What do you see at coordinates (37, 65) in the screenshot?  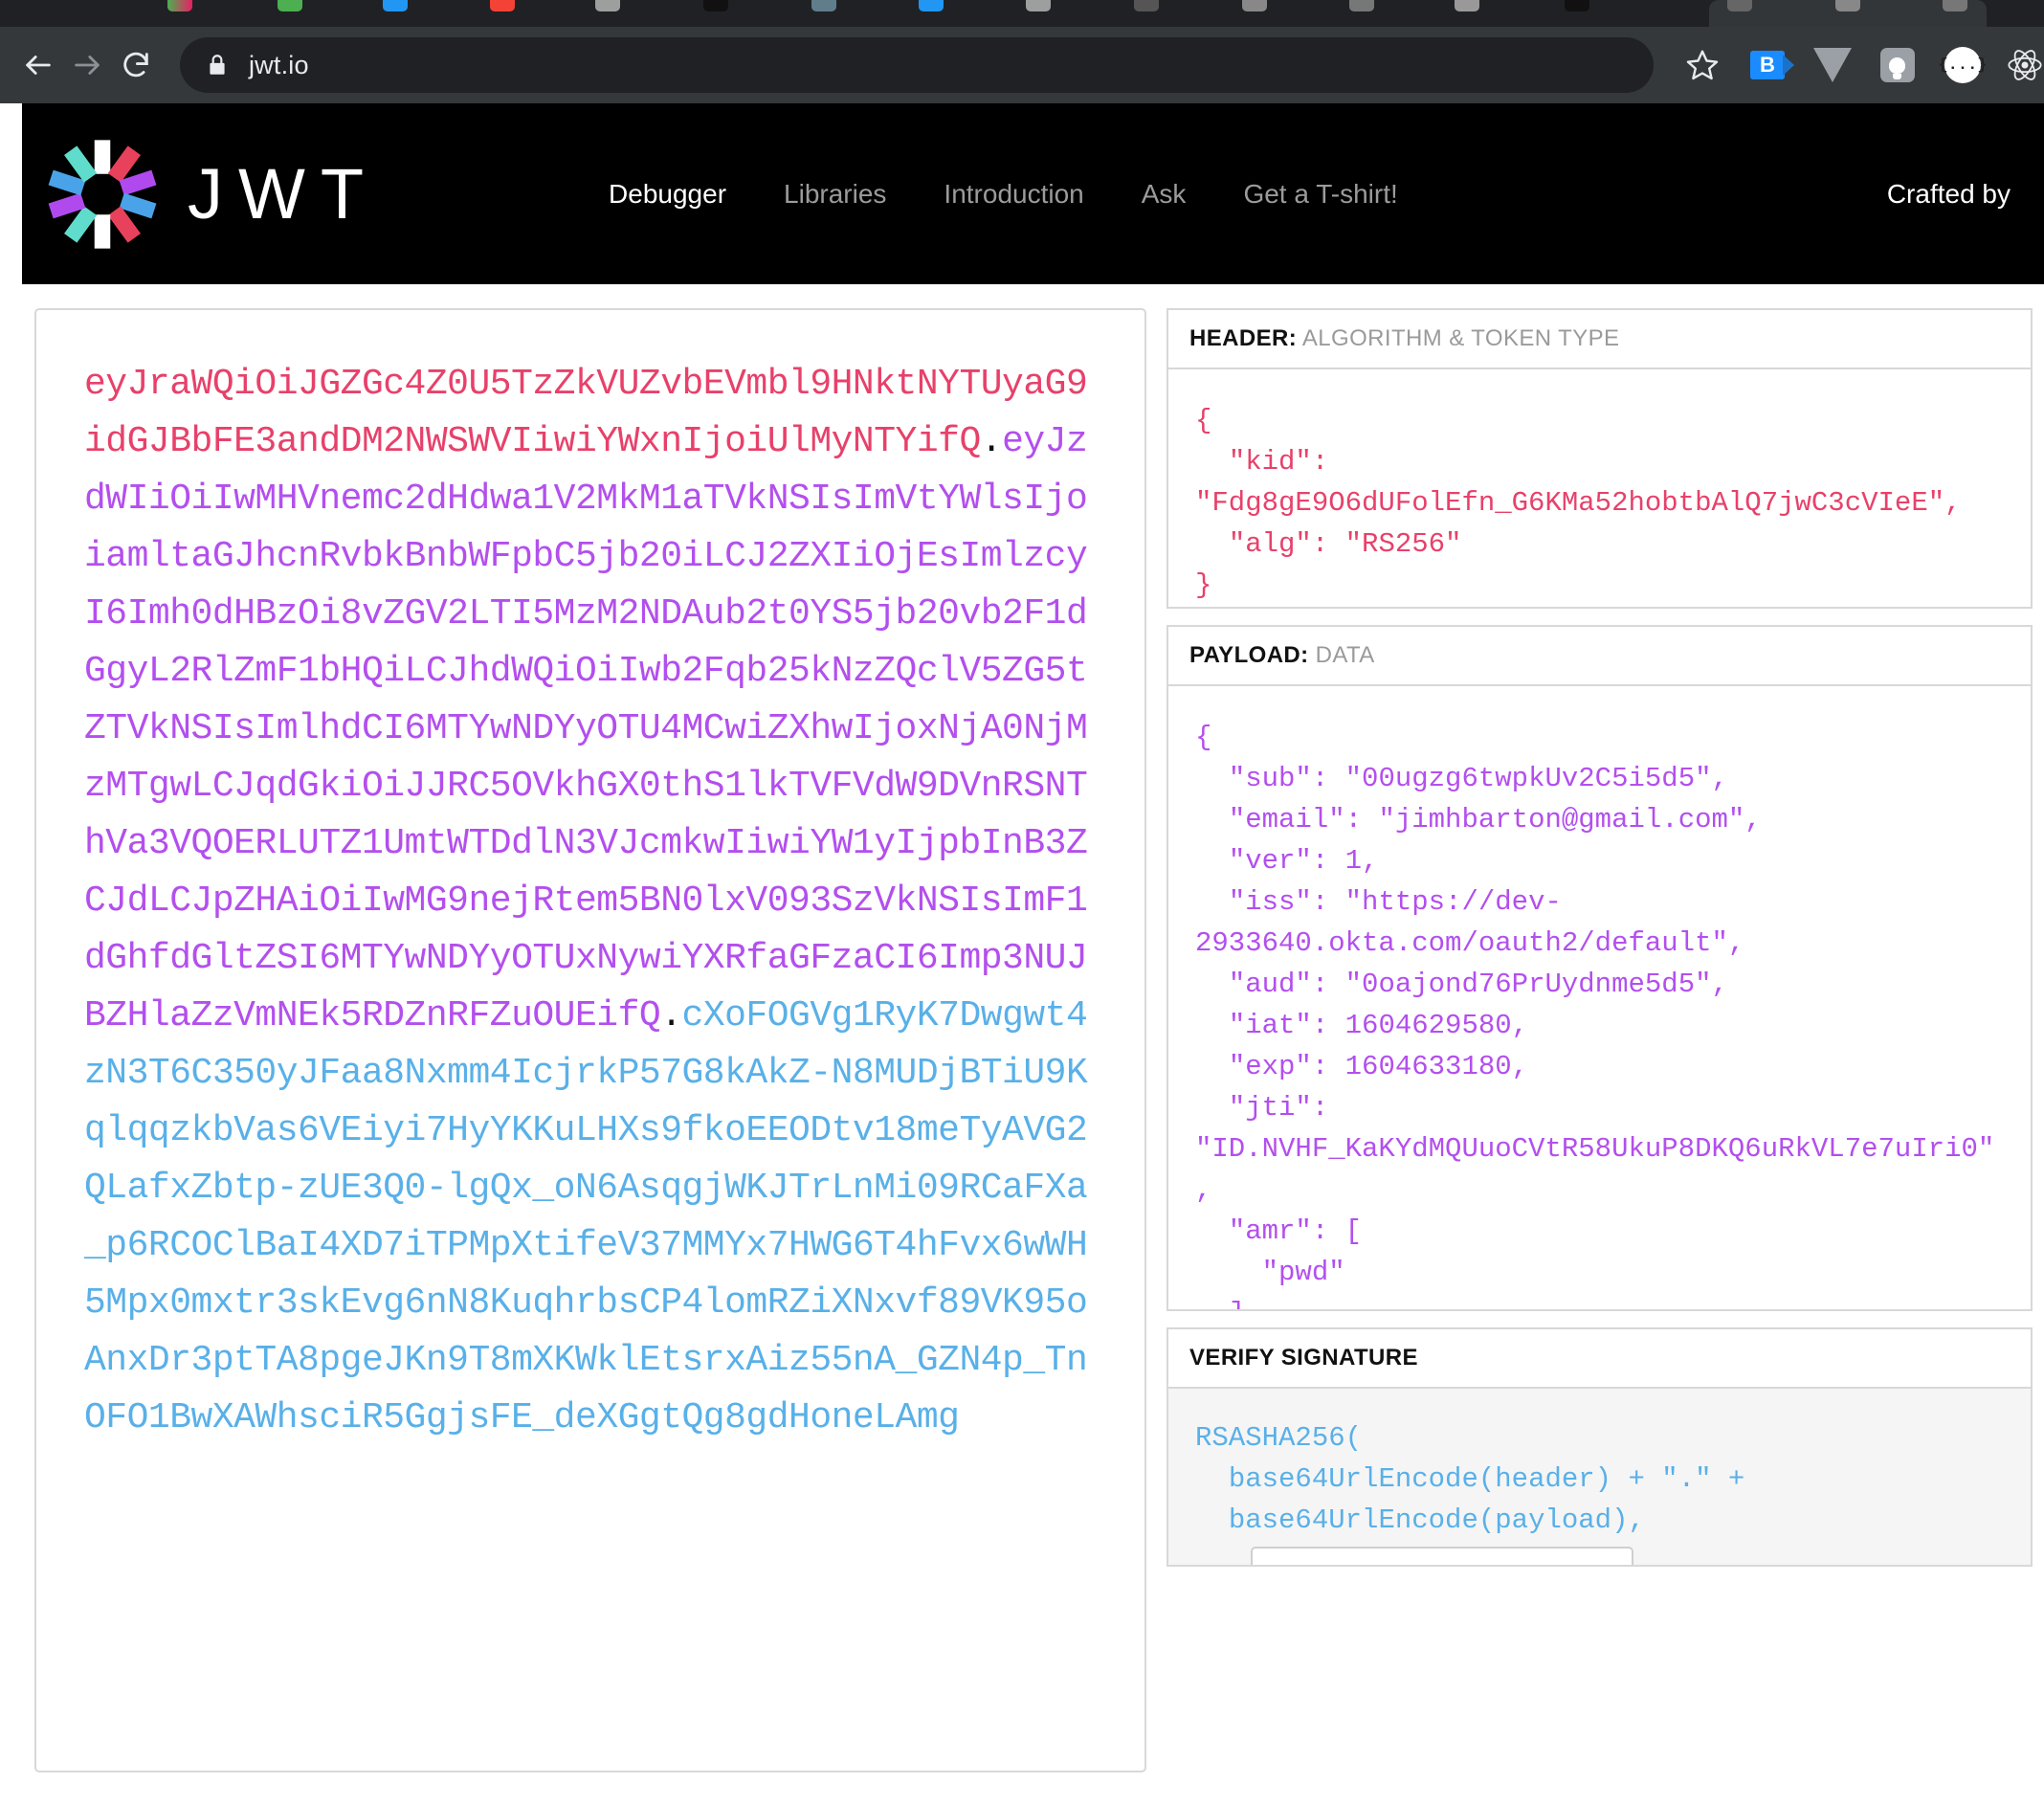 I see `back-icon` at bounding box center [37, 65].